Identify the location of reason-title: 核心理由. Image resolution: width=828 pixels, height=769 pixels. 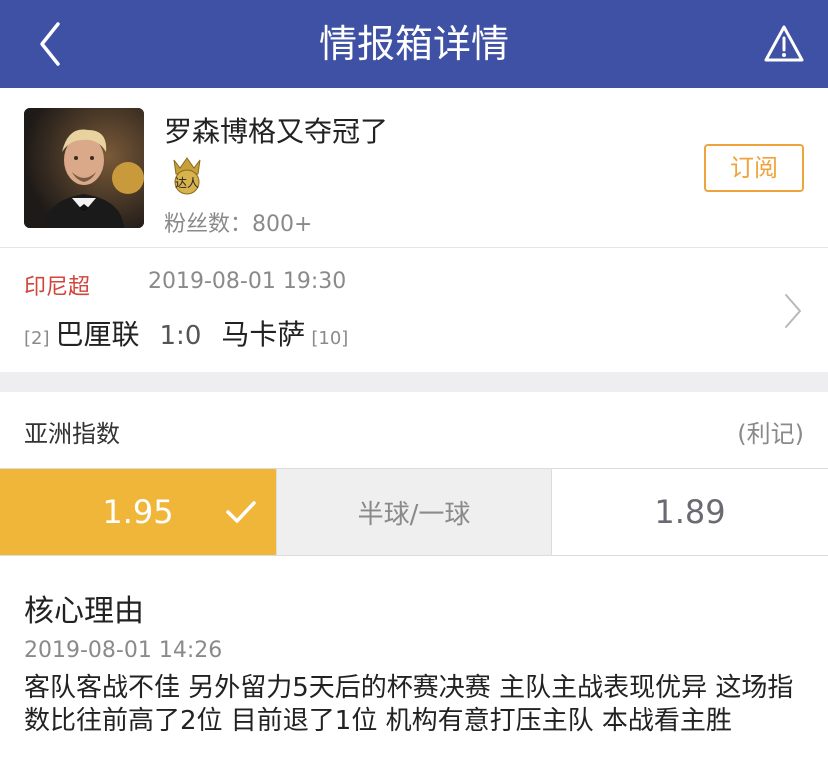
(84, 611).